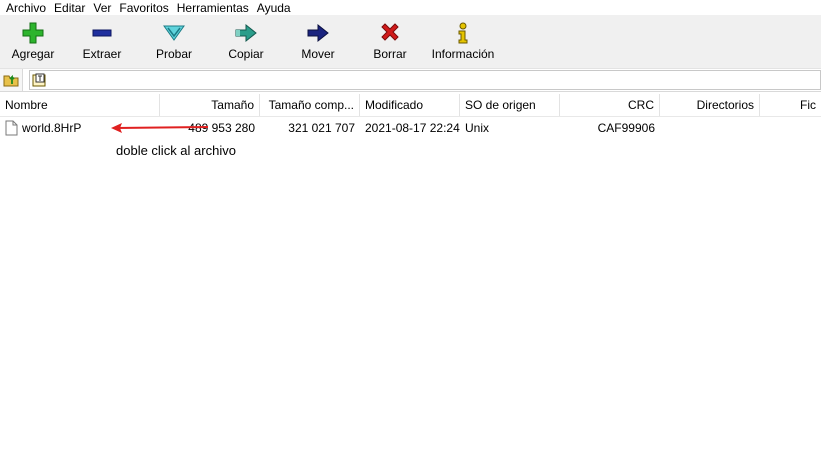 This screenshot has height=461, width=821. Describe the element at coordinates (463, 54) in the screenshot. I see `info-label: Información` at that location.